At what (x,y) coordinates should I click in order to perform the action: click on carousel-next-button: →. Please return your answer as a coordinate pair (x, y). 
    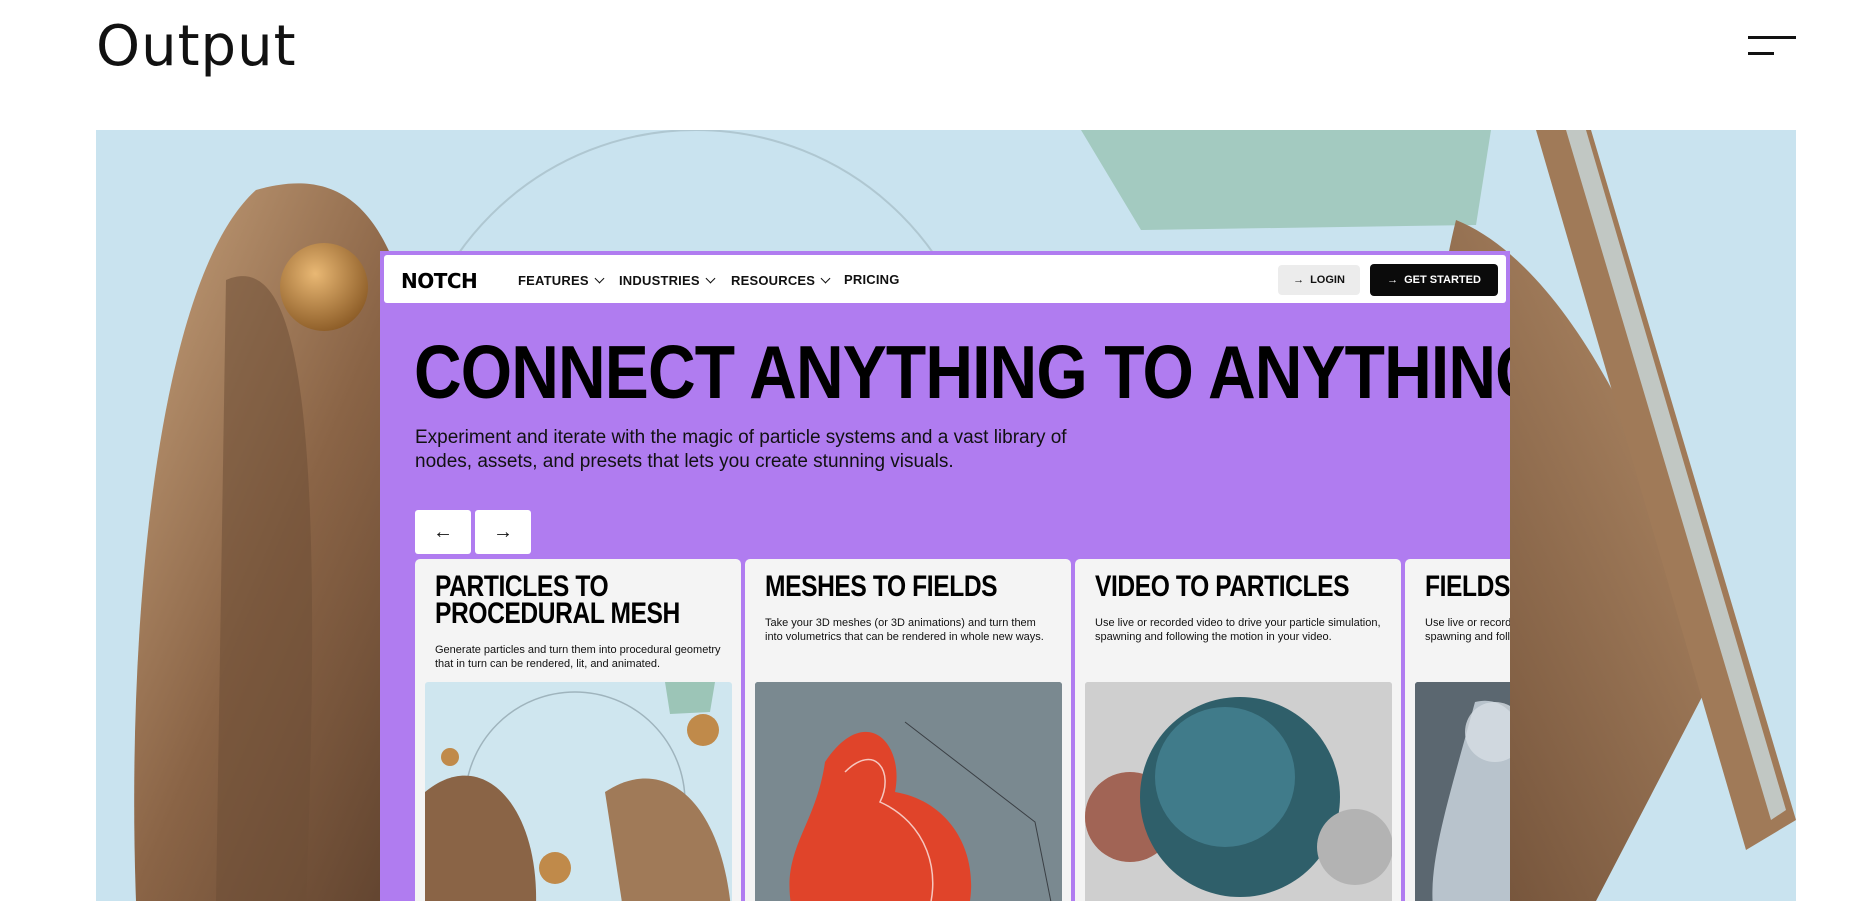
    Looking at the image, I should click on (503, 532).